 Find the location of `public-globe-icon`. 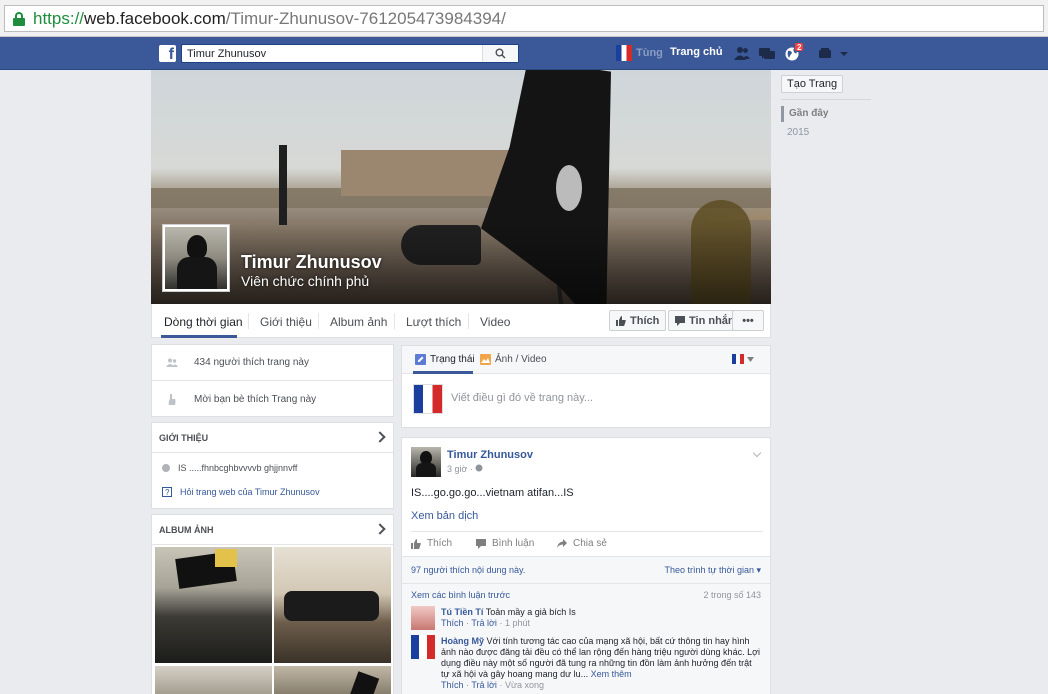

public-globe-icon is located at coordinates (479, 468).